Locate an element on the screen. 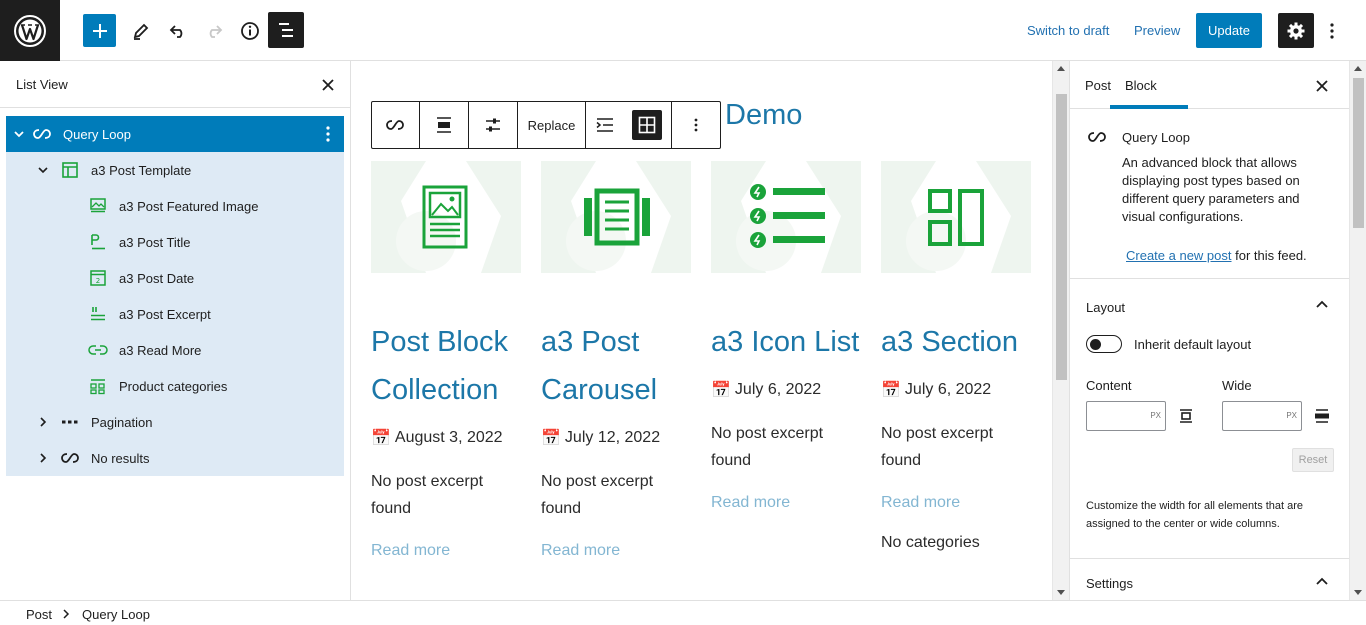 The height and width of the screenshot is (625, 1366). more-options-button is located at coordinates (696, 125).